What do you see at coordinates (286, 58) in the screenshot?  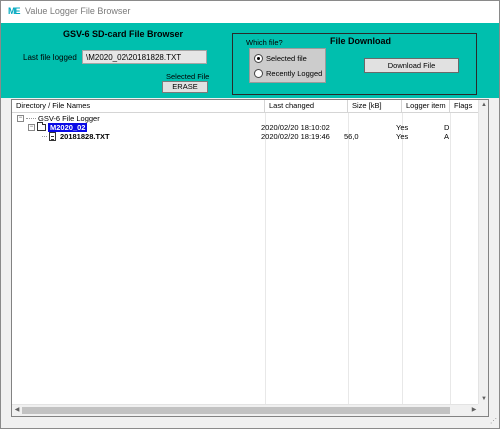 I see `radio-selected-file-label: Selected file` at bounding box center [286, 58].